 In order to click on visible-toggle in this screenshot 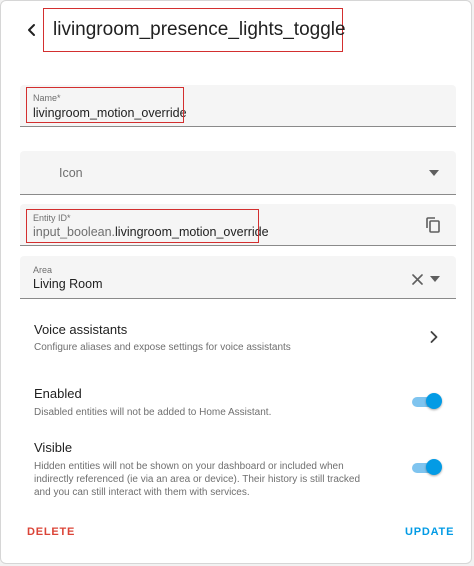, I will do `click(426, 467)`.